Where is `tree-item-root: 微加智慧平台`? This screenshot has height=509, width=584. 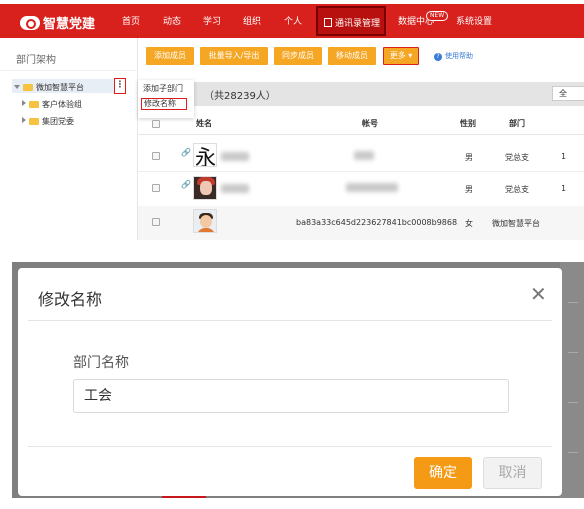
tree-item-root: 微加智慧平台 is located at coordinates (49, 87).